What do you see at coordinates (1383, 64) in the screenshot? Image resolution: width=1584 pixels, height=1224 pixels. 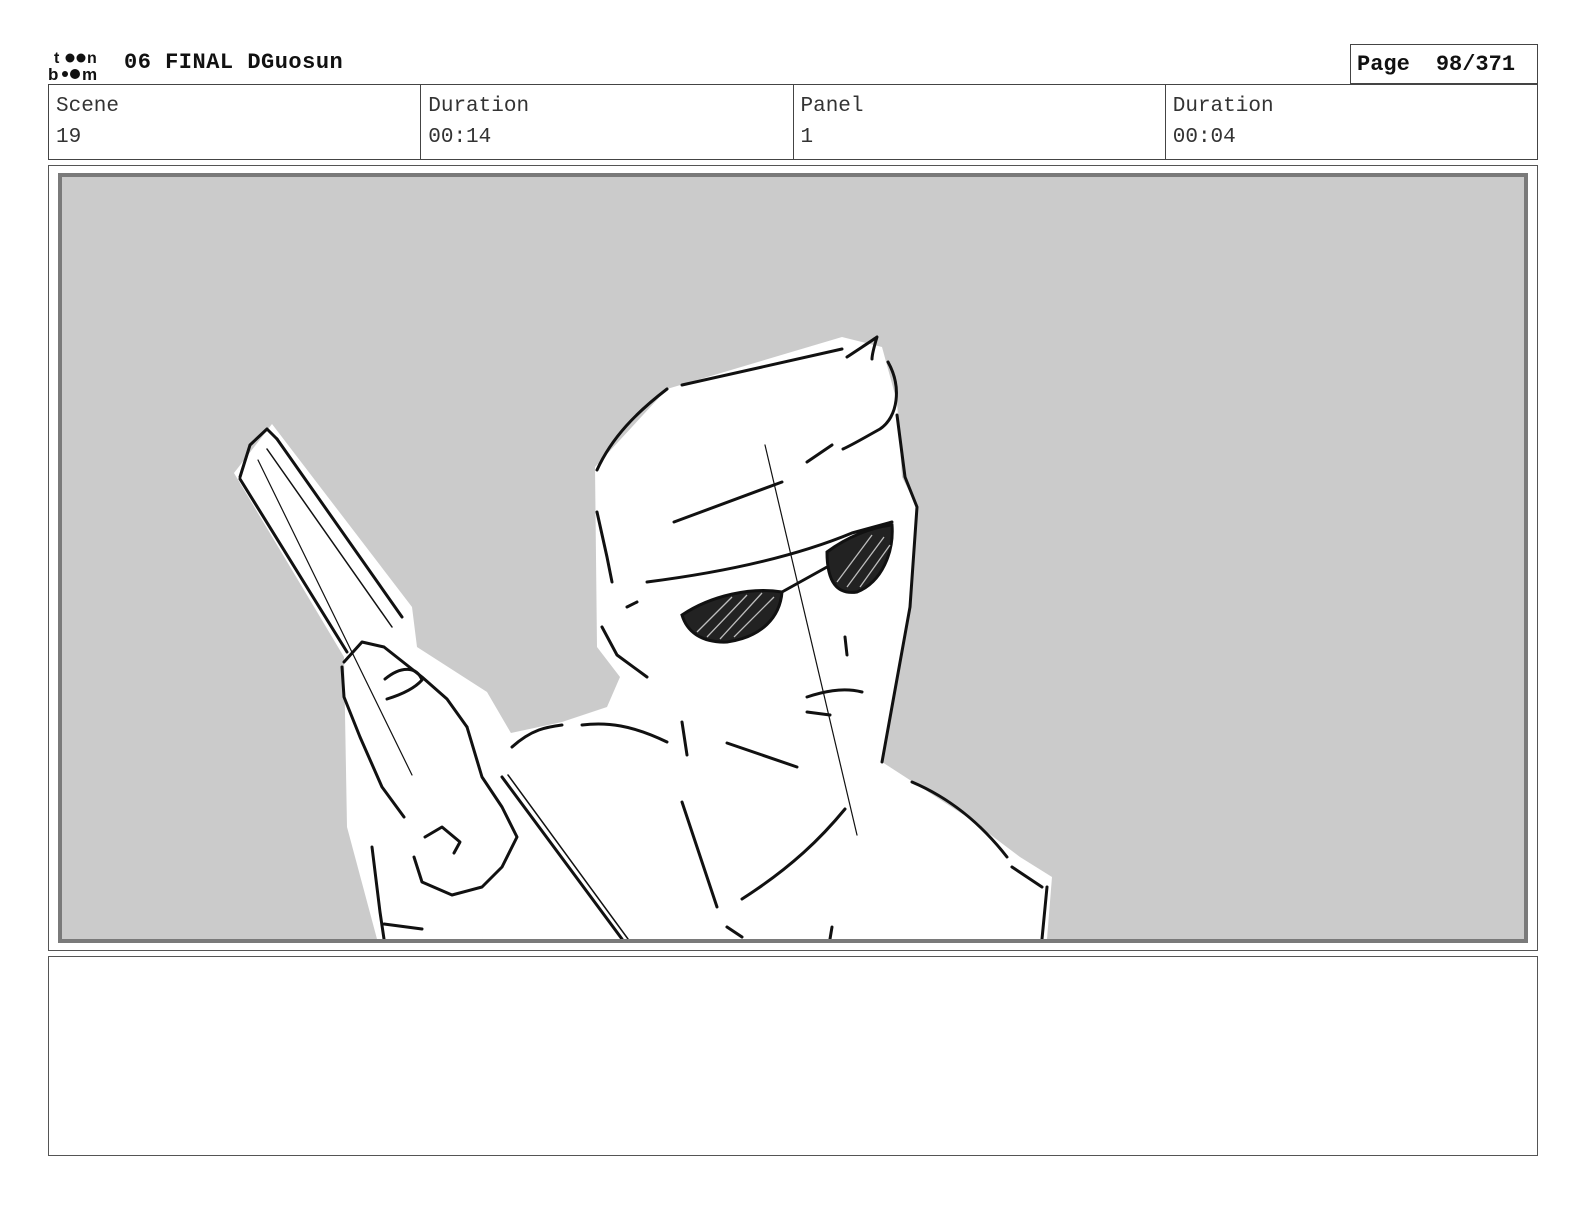 I see `page-label: Page` at bounding box center [1383, 64].